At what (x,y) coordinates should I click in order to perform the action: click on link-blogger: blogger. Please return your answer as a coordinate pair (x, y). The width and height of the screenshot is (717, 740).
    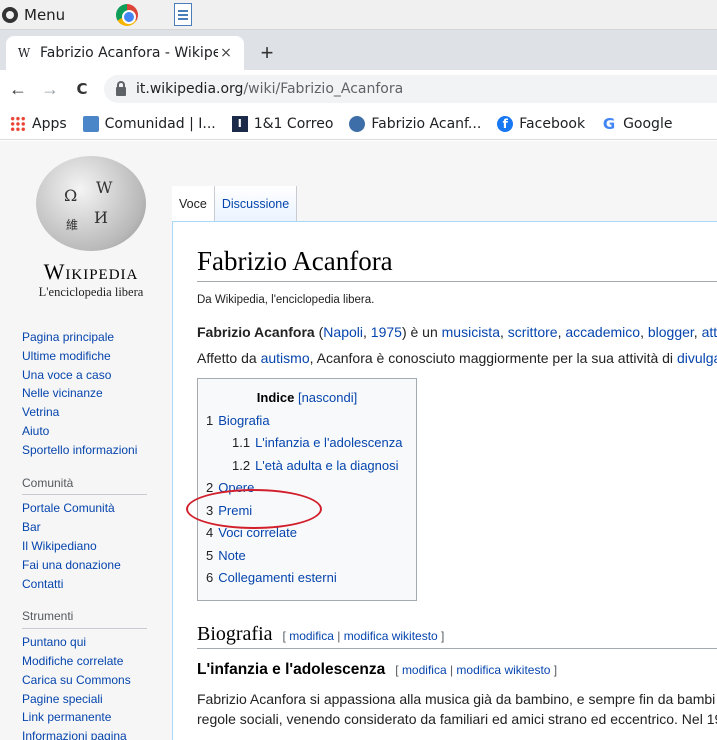
    Looking at the image, I should click on (671, 332).